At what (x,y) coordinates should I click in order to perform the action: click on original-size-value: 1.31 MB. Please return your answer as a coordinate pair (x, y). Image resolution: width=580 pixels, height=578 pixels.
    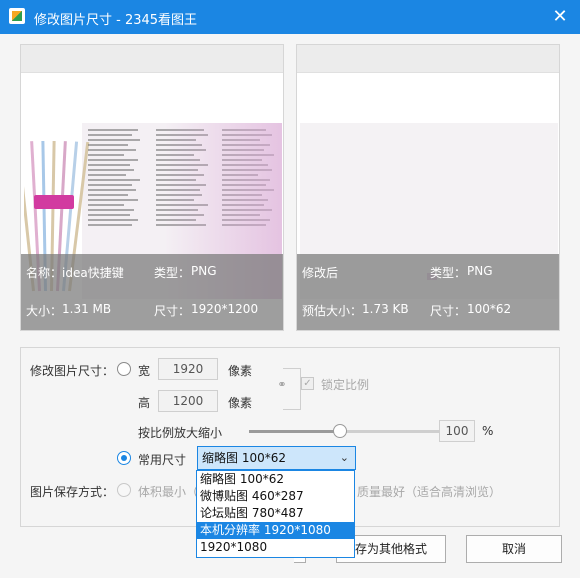
    Looking at the image, I should click on (87, 309).